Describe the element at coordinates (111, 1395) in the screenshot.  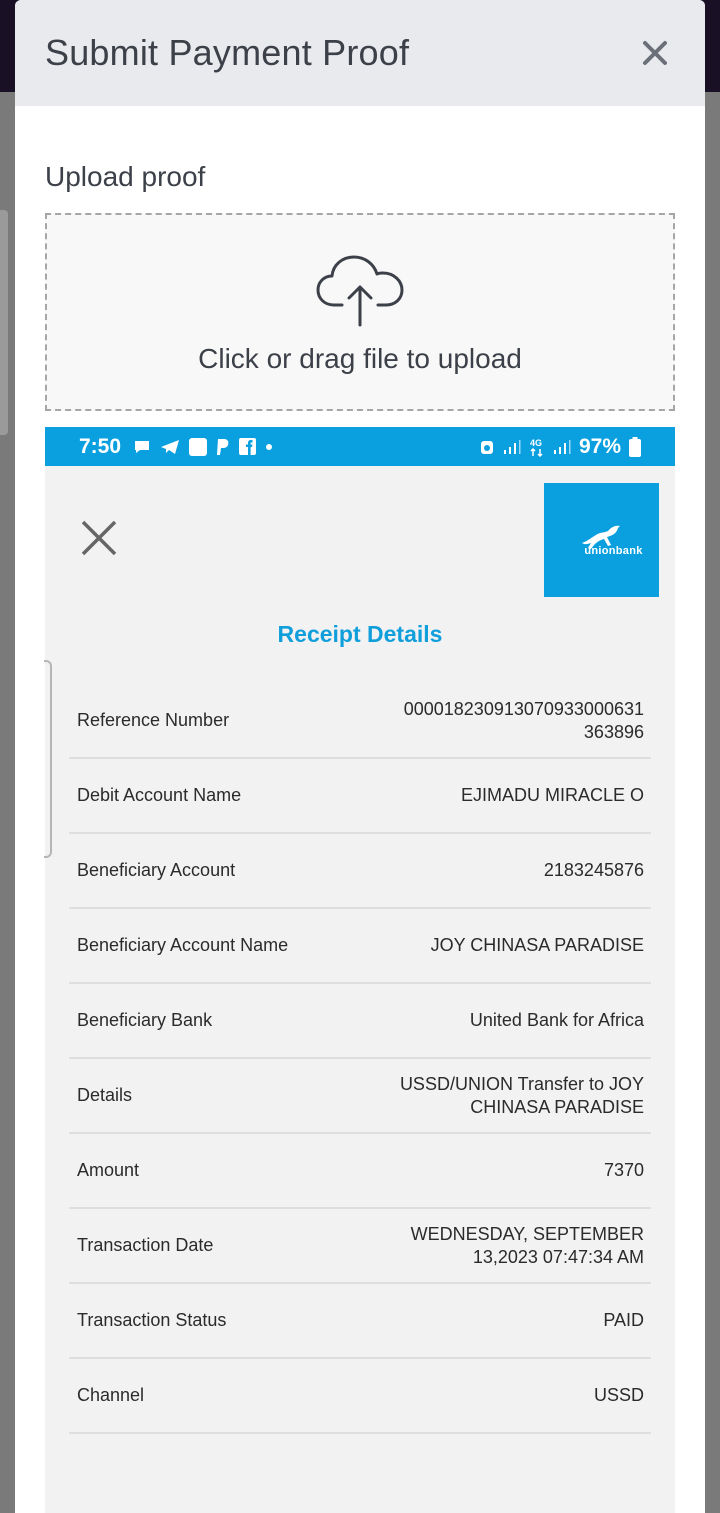
I see `row-label: Channel` at that location.